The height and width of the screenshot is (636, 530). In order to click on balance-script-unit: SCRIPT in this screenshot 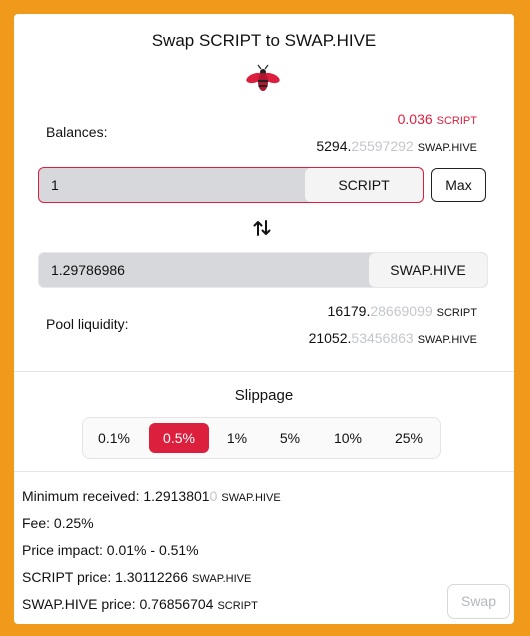, I will do `click(456, 121)`.